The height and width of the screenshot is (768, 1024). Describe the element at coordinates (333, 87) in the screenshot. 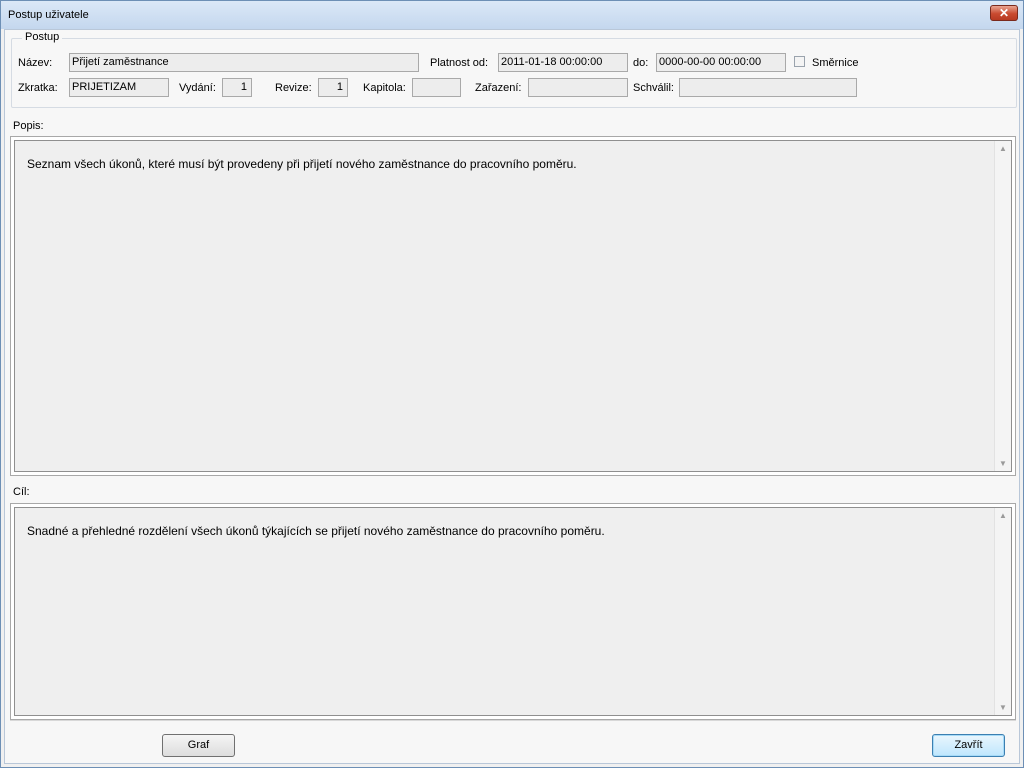

I see `revize-field: 1` at that location.